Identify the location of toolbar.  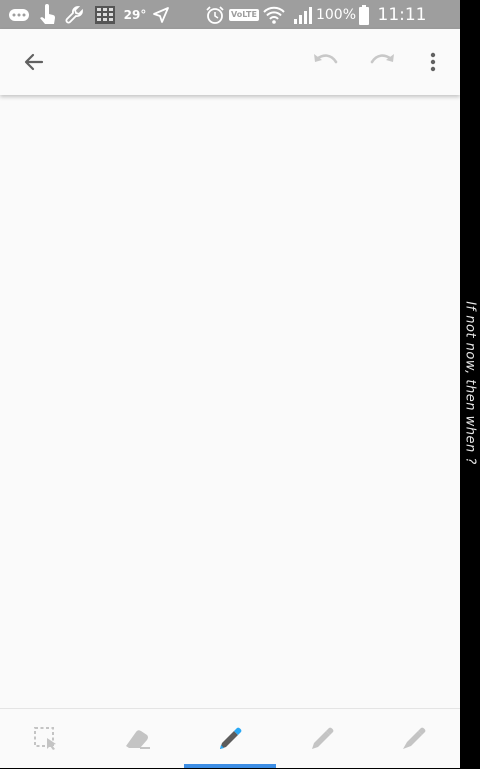
(230, 62).